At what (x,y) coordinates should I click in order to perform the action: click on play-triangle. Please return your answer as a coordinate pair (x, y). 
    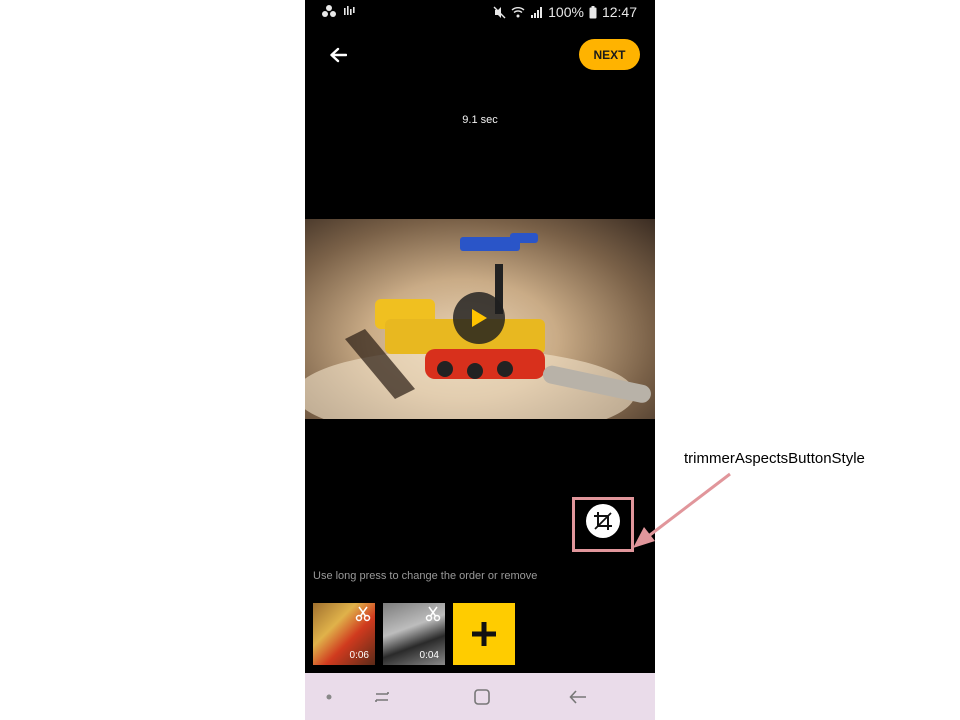
    Looking at the image, I should click on (479, 318).